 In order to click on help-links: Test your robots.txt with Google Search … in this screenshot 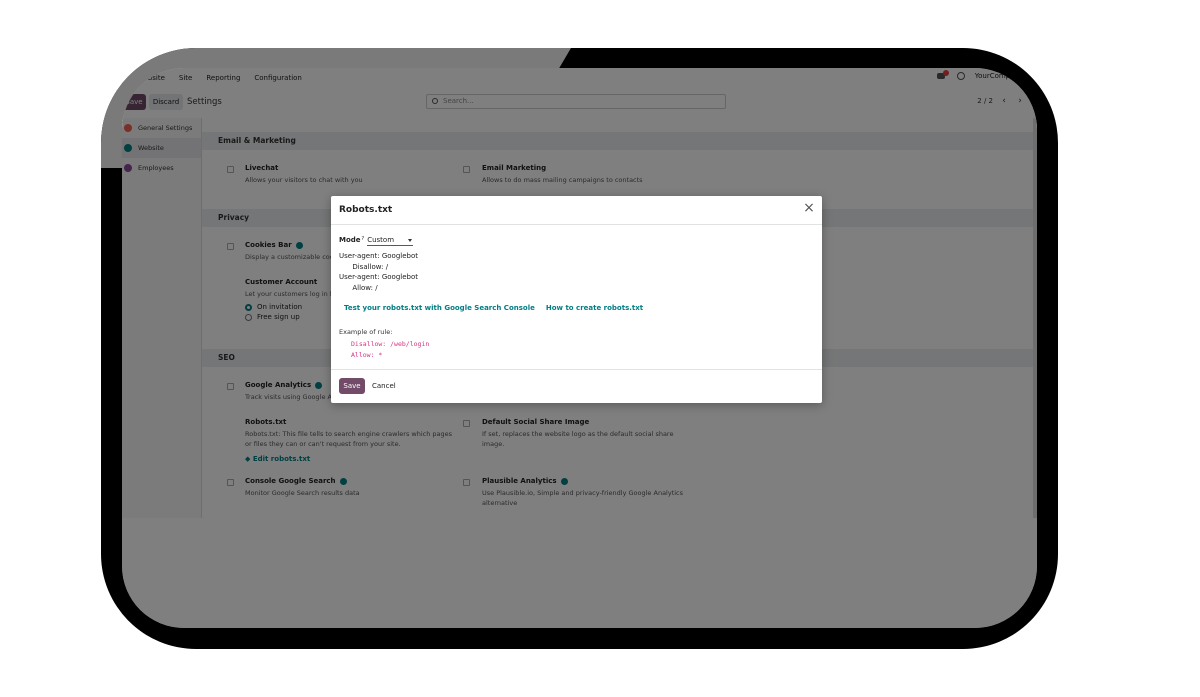, I will do `click(576, 308)`.